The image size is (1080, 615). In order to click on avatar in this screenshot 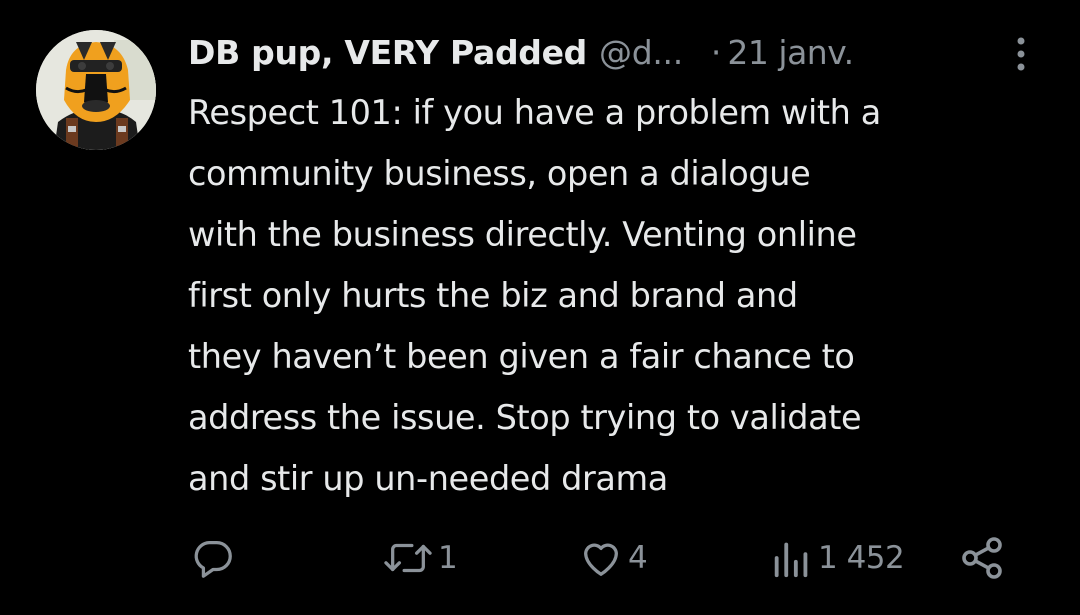, I will do `click(96, 90)`.